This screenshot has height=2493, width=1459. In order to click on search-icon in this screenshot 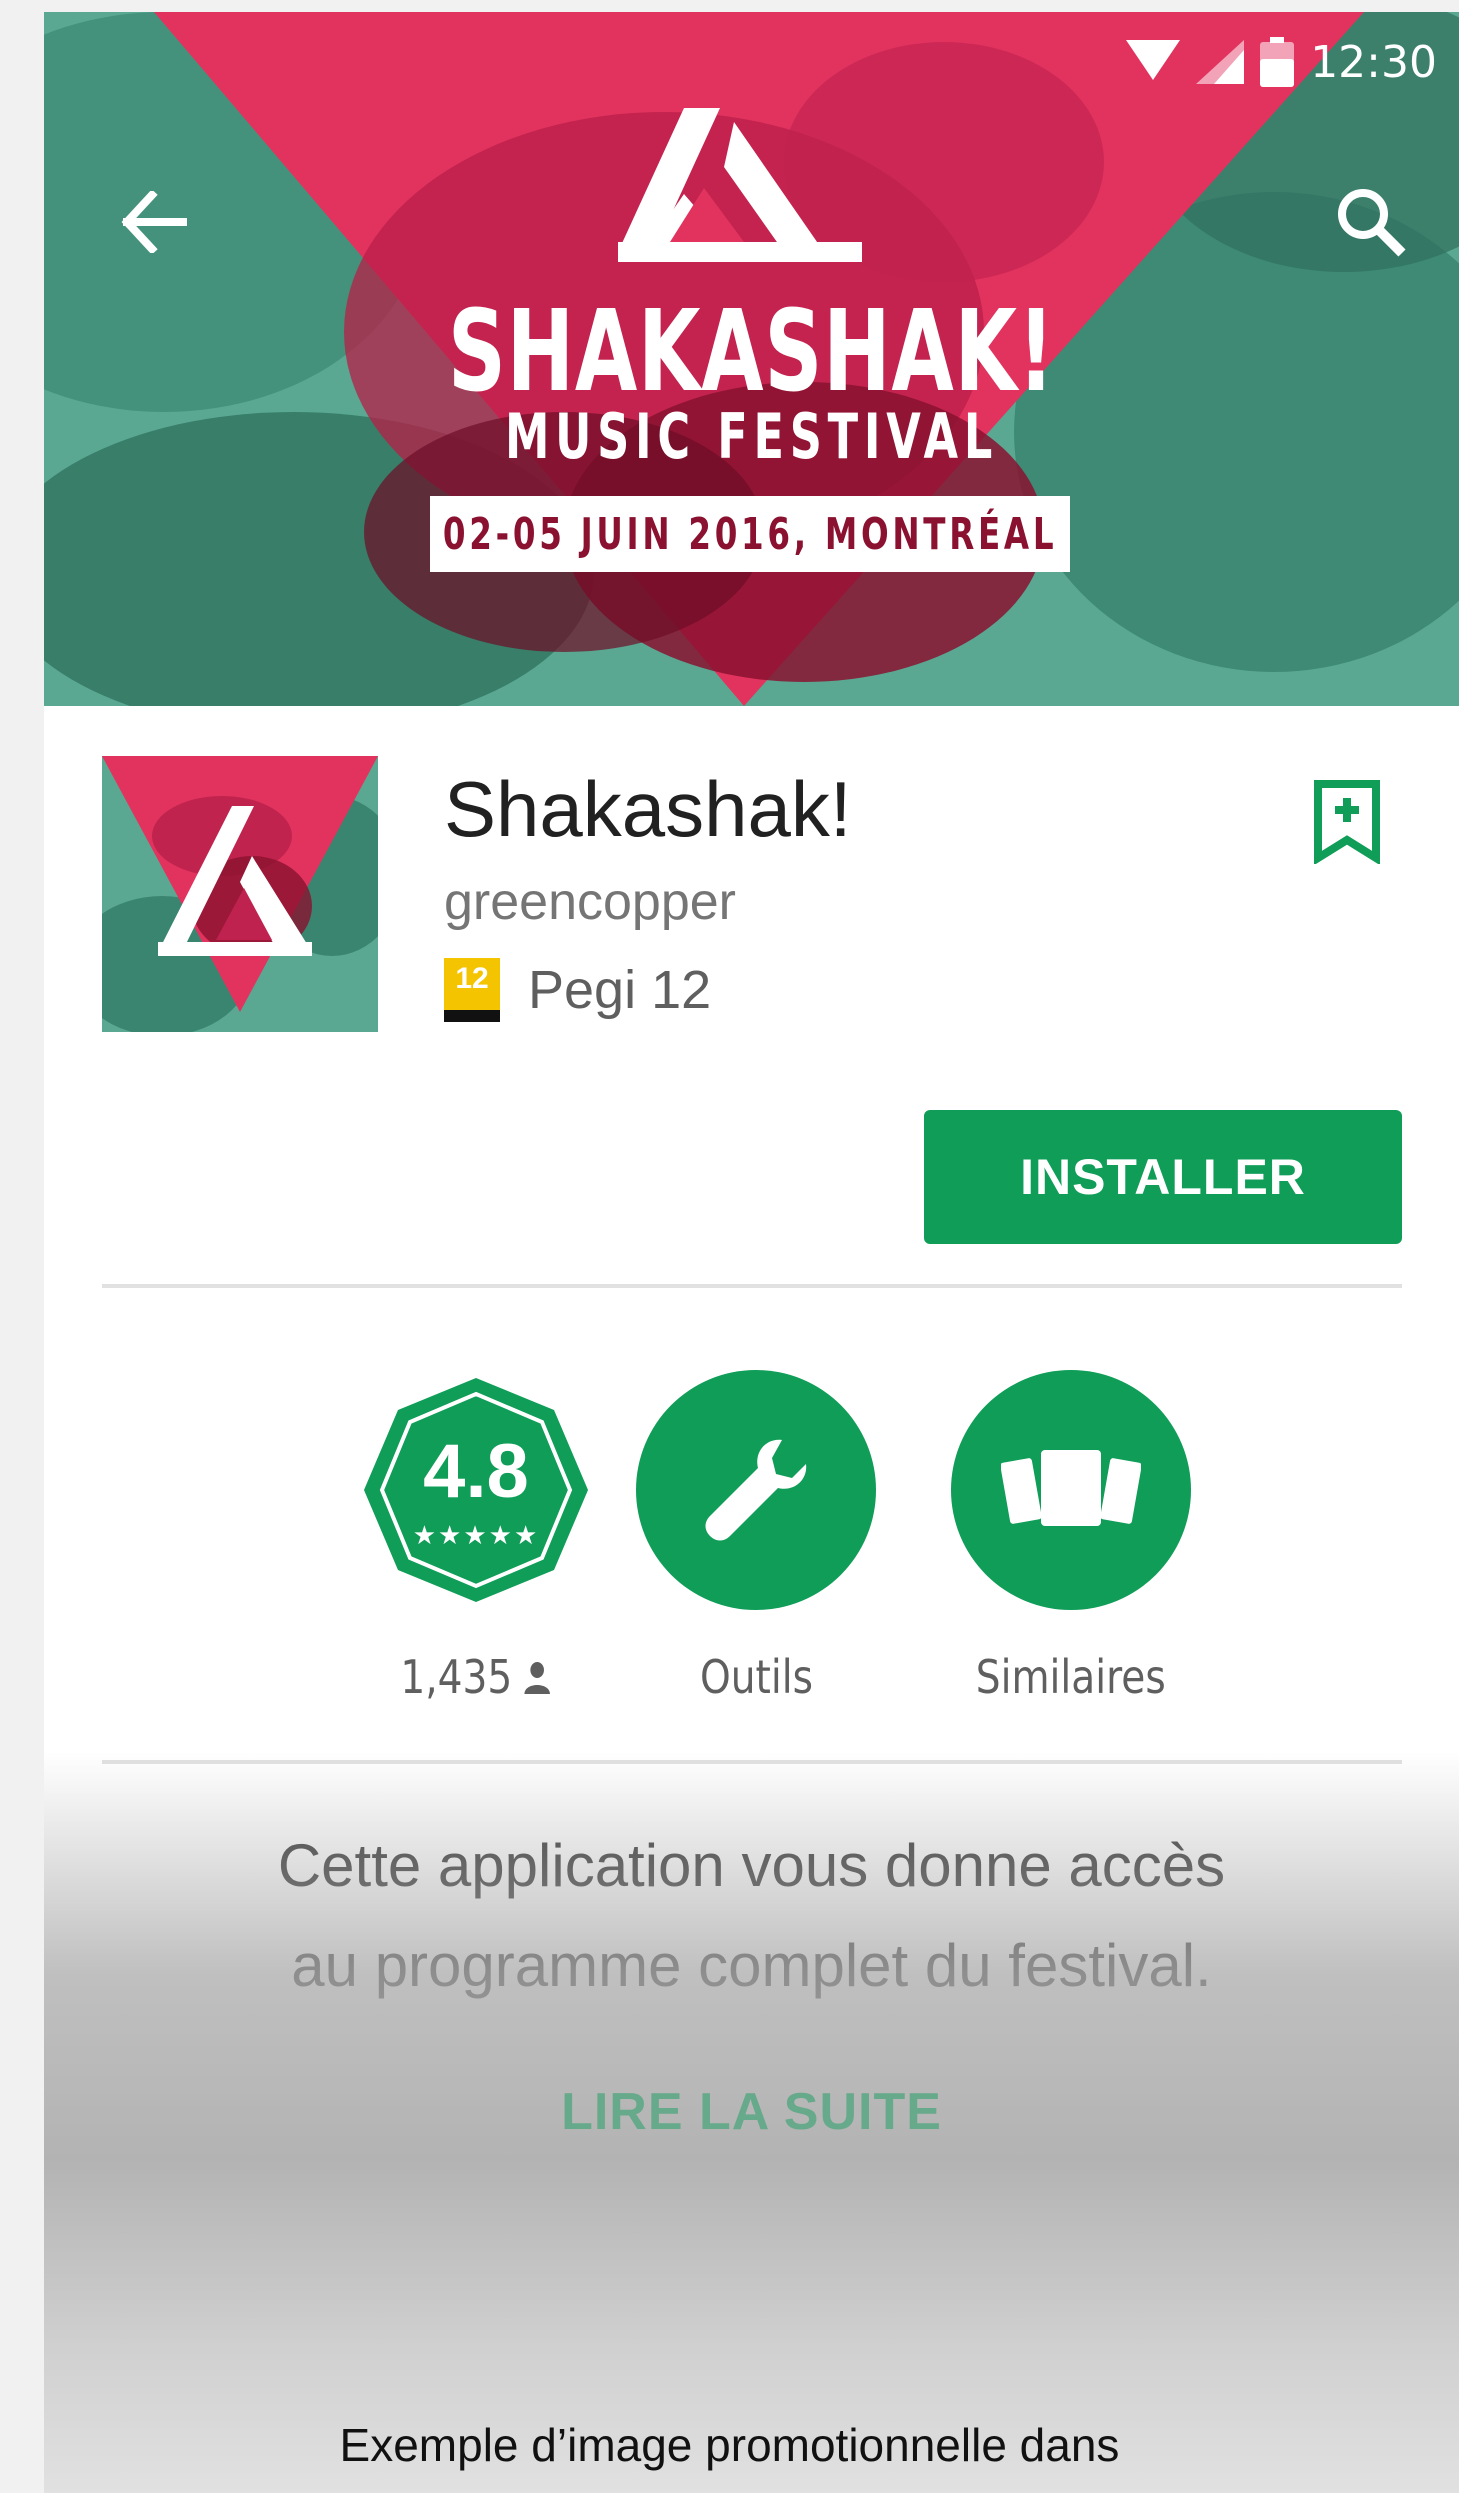, I will do `click(1372, 223)`.